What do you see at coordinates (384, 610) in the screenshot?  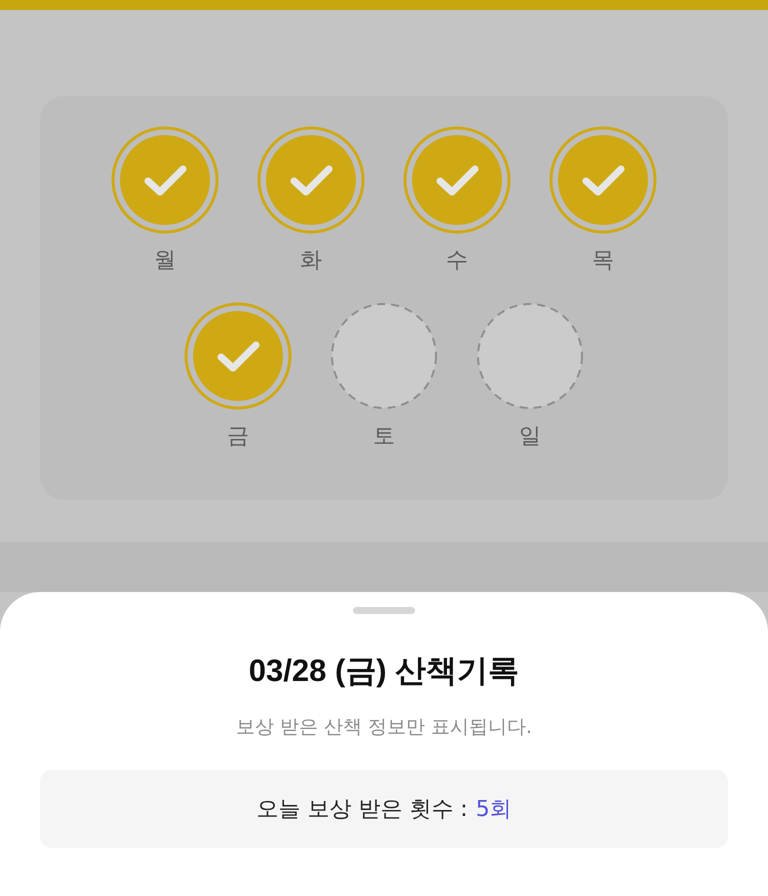 I see `drag-handle` at bounding box center [384, 610].